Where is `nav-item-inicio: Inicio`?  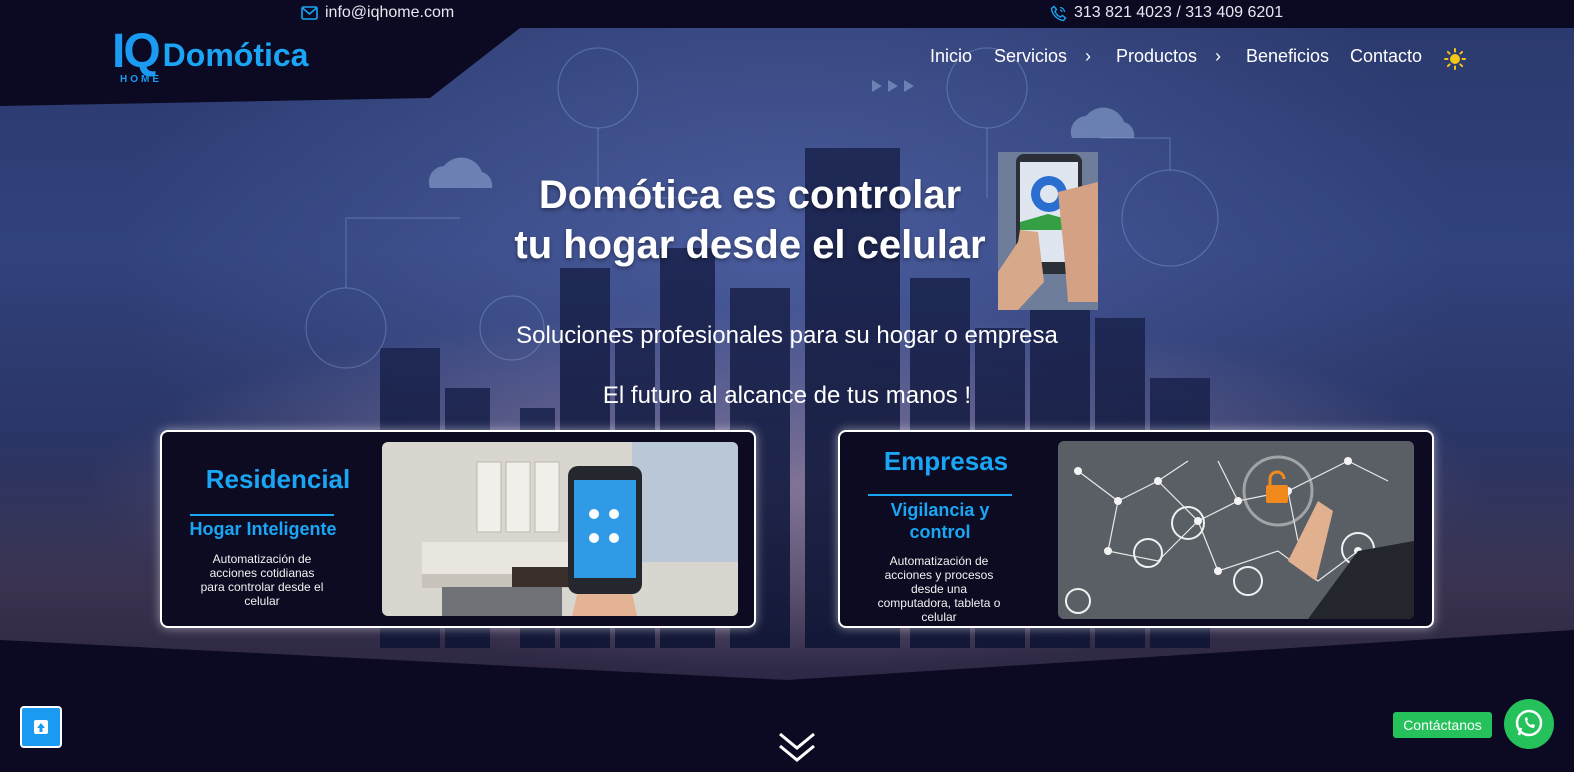
nav-item-inicio: Inicio is located at coordinates (951, 56).